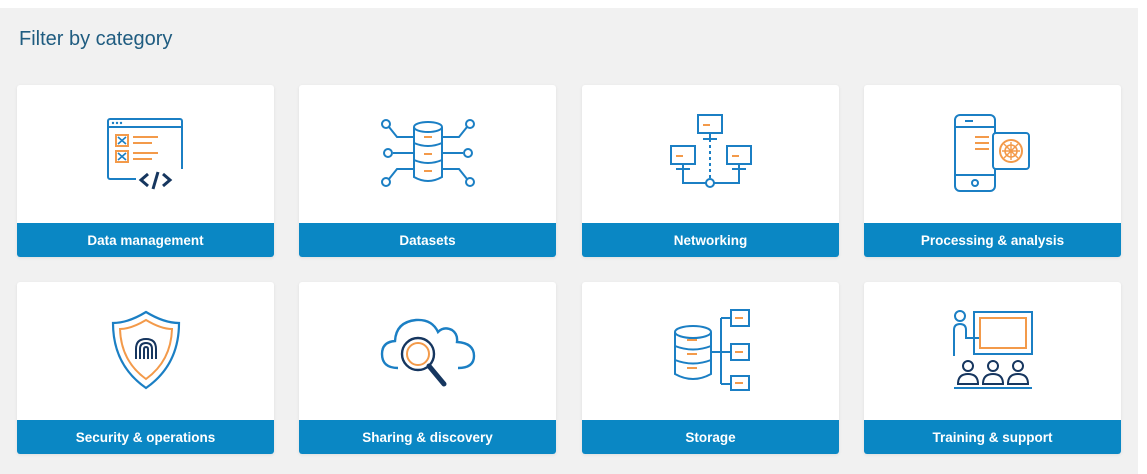 Image resolution: width=1147 pixels, height=474 pixels. I want to click on category-label: Security & operations, so click(145, 437).